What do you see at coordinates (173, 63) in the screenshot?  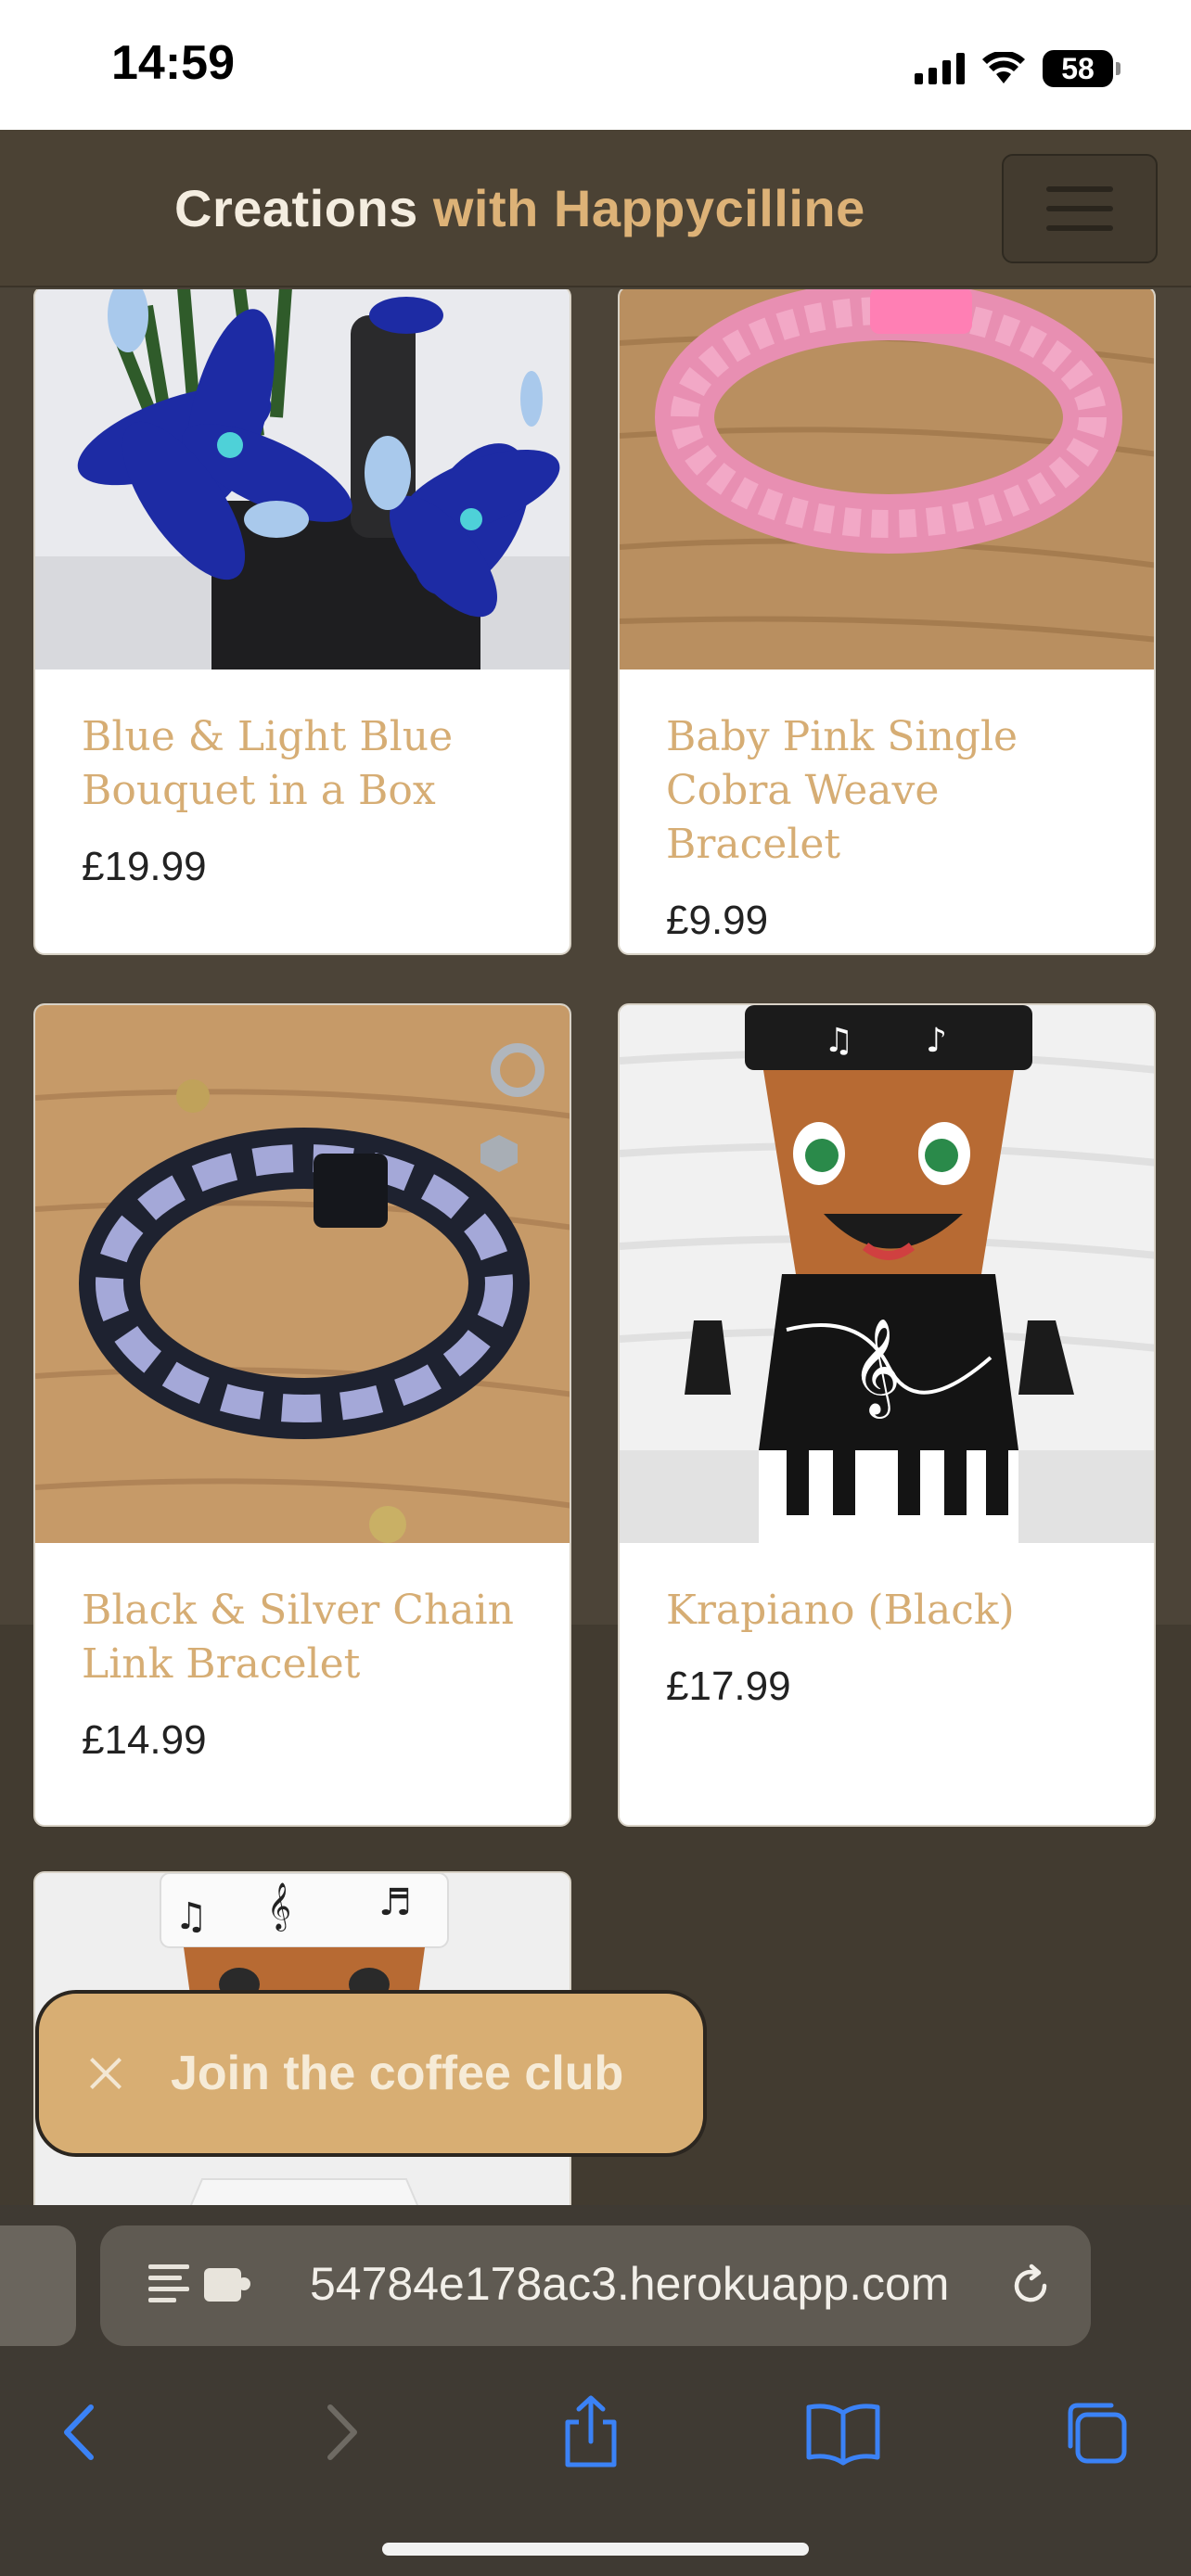 I see `status-time: 14:59` at bounding box center [173, 63].